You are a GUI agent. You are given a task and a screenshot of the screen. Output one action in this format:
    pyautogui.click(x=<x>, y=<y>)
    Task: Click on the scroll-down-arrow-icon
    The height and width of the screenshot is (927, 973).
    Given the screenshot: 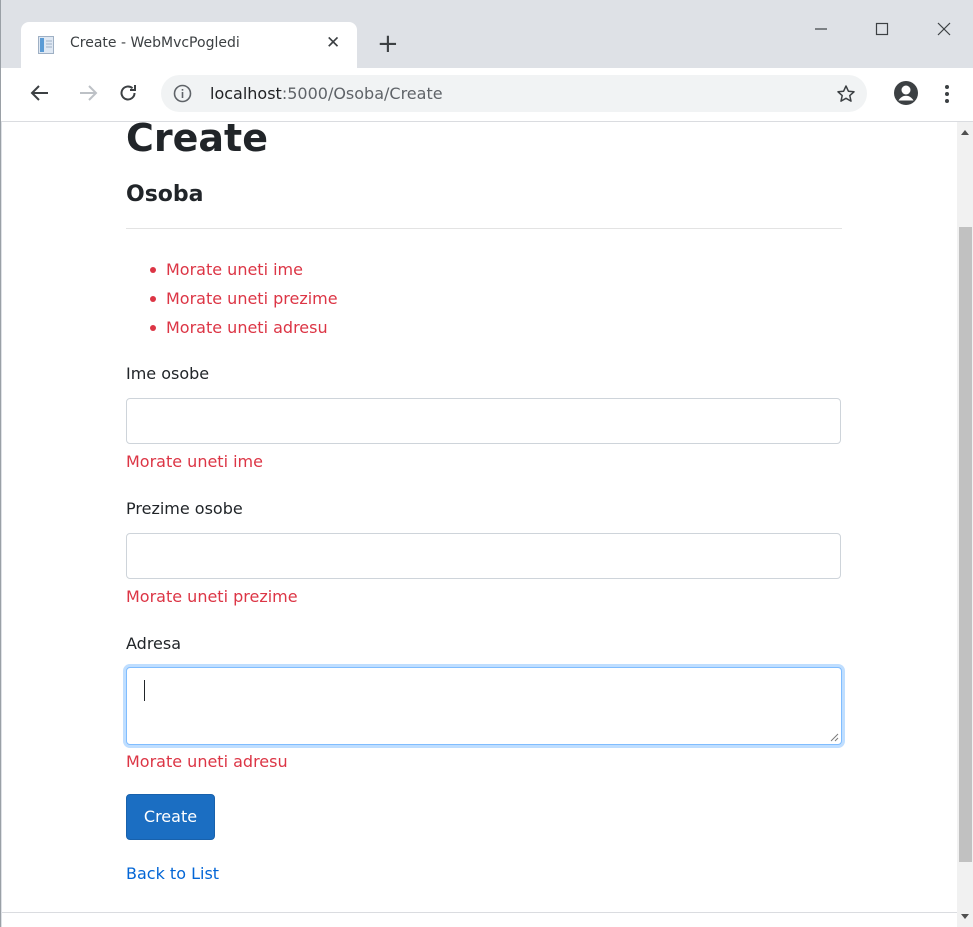 What is the action you would take?
    pyautogui.click(x=965, y=916)
    